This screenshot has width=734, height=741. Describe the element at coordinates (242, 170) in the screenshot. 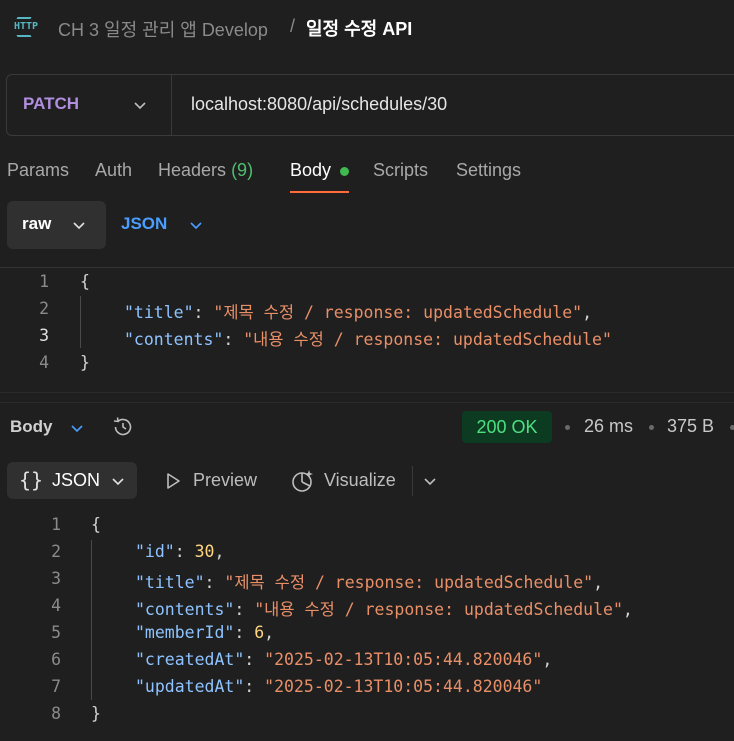

I see `headers-count: (9)` at that location.